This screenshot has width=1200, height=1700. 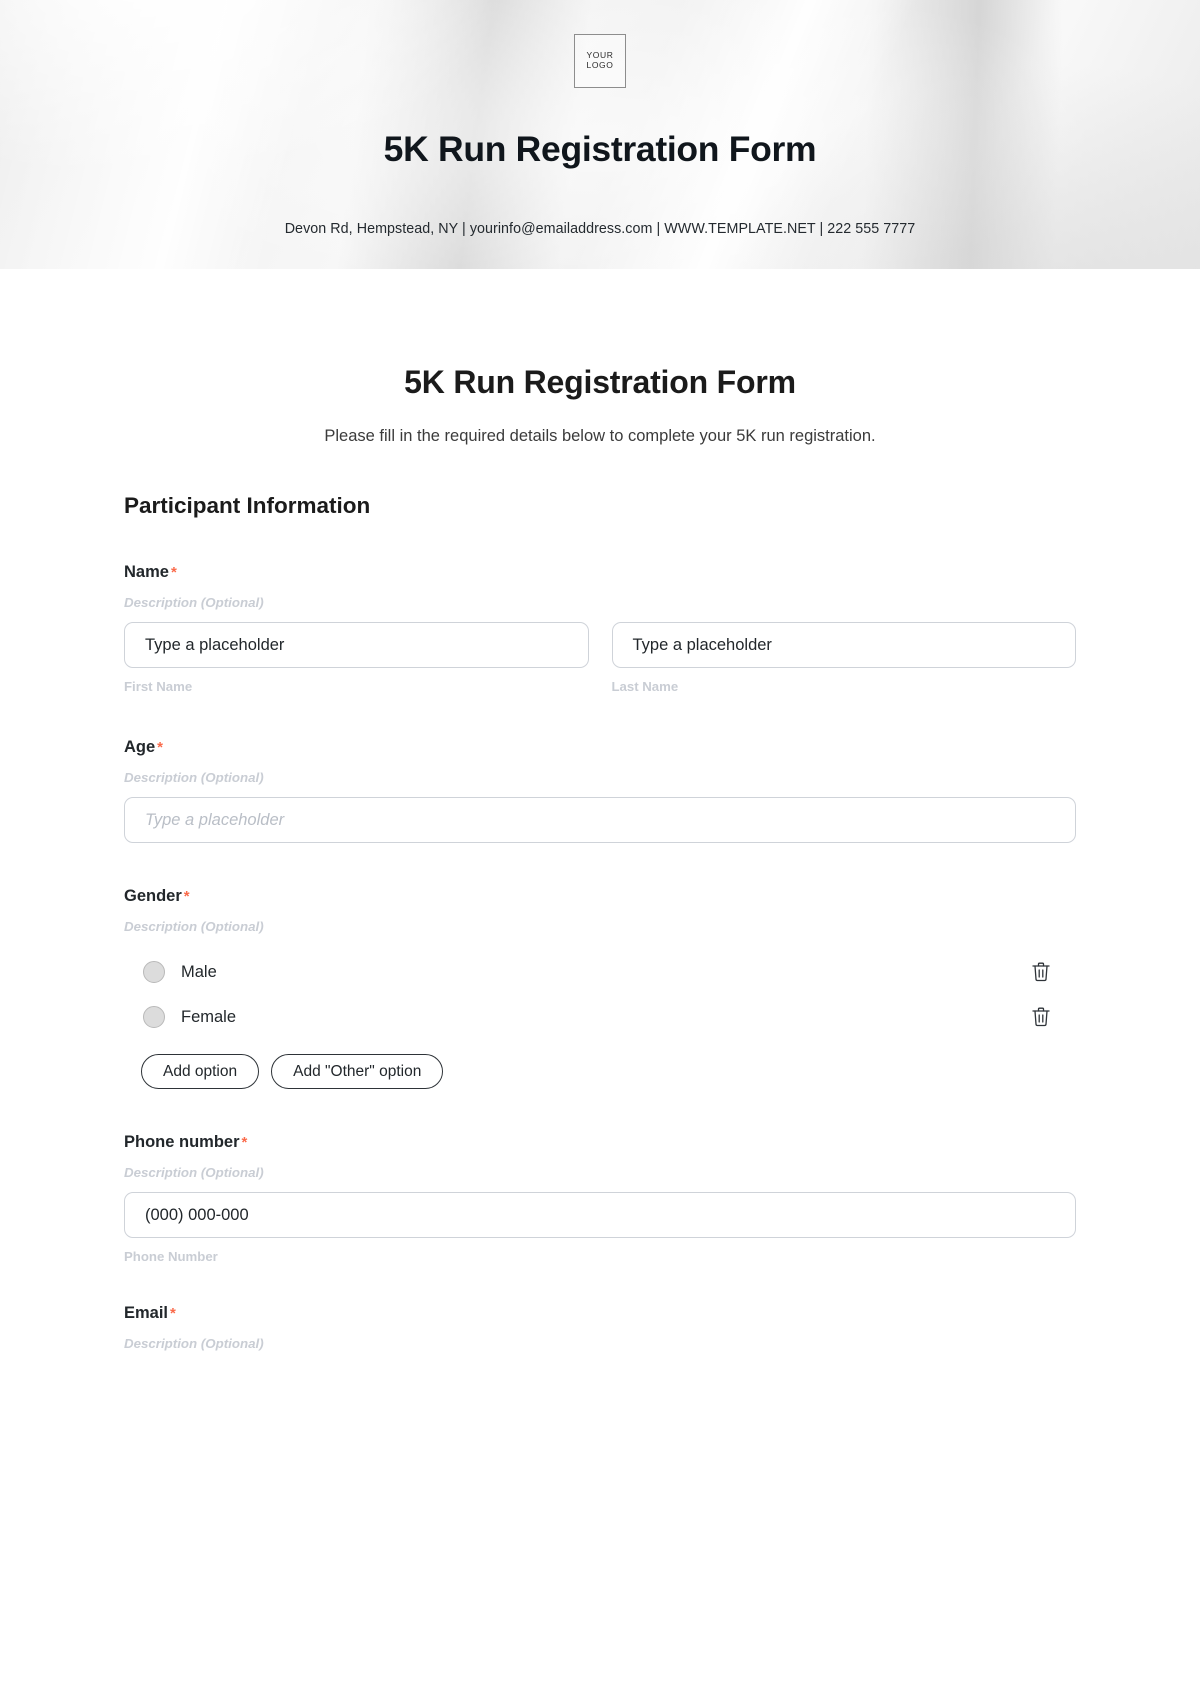 I want to click on field-label-gender: Gender *, so click(x=600, y=896).